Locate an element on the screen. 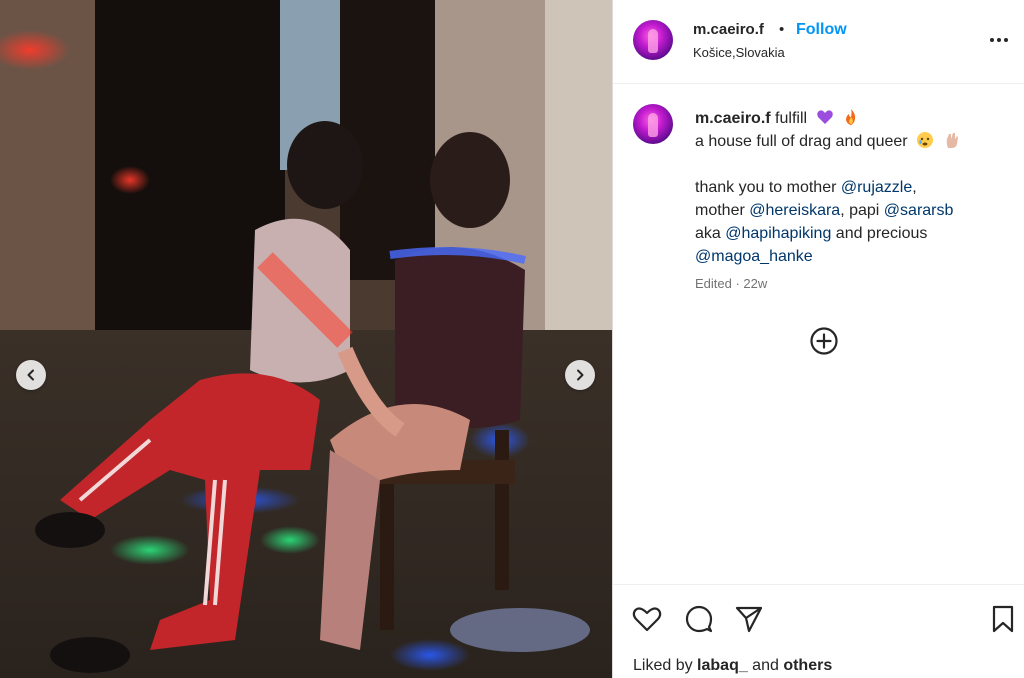 The width and height of the screenshot is (1024, 678). mention-link: @rujazzle is located at coordinates (876, 187).